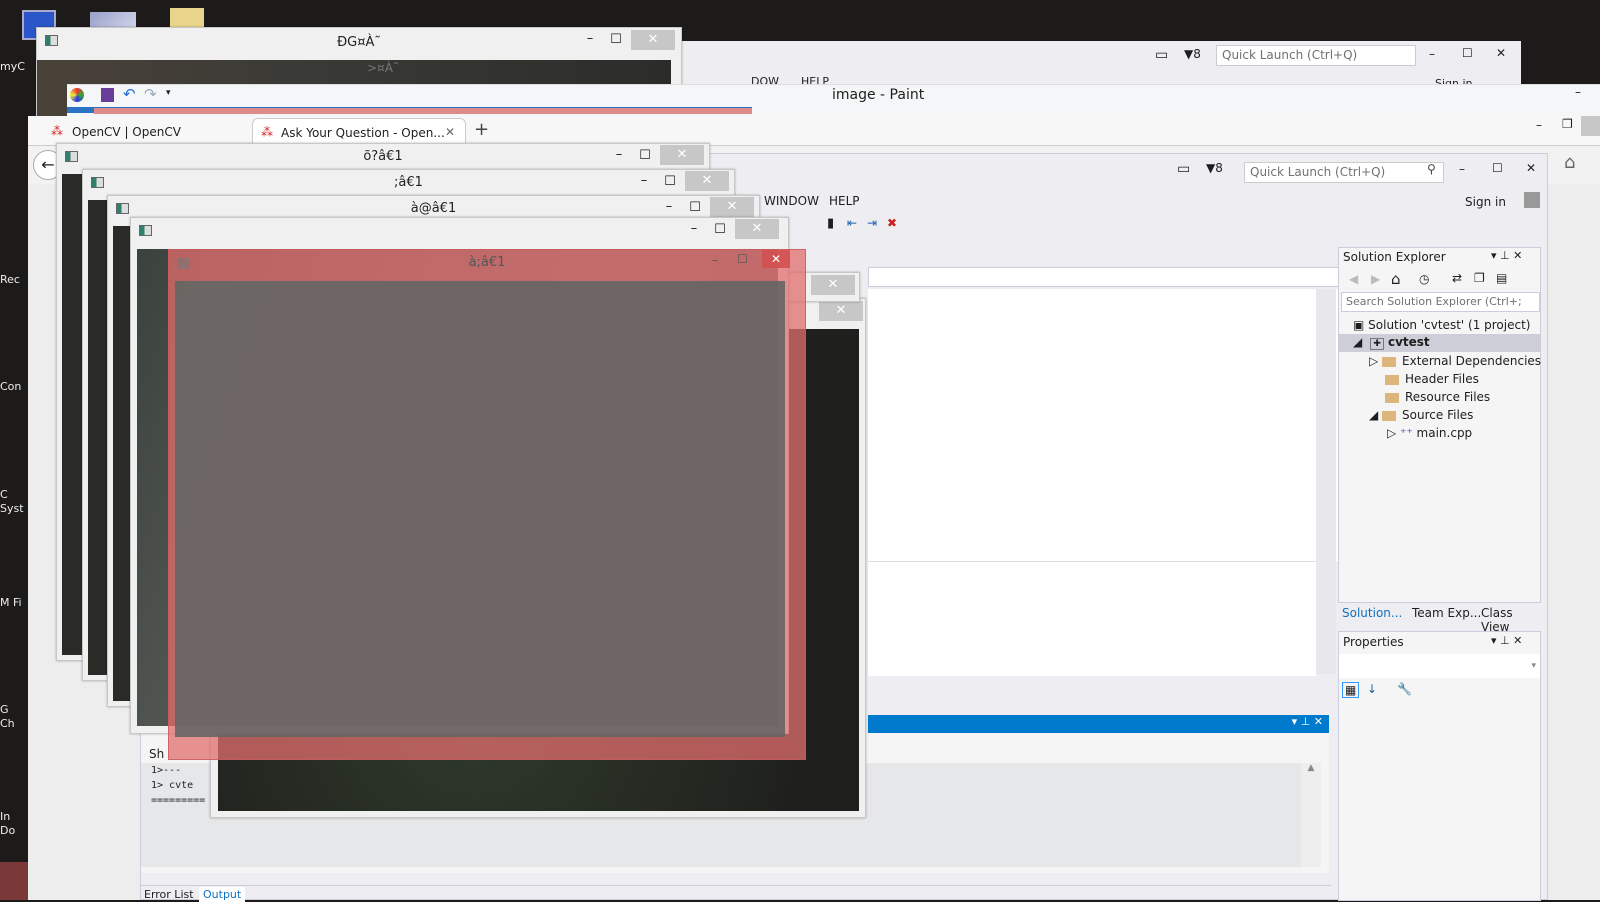 The width and height of the screenshot is (1600, 902). Describe the element at coordinates (1532, 200) in the screenshot. I see `account-avatar` at that location.